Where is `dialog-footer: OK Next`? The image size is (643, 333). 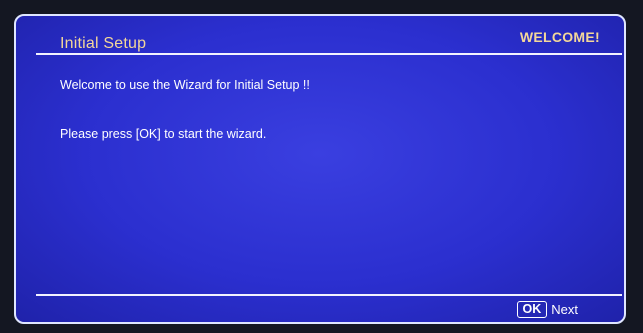
dialog-footer: OK Next is located at coordinates (547, 309).